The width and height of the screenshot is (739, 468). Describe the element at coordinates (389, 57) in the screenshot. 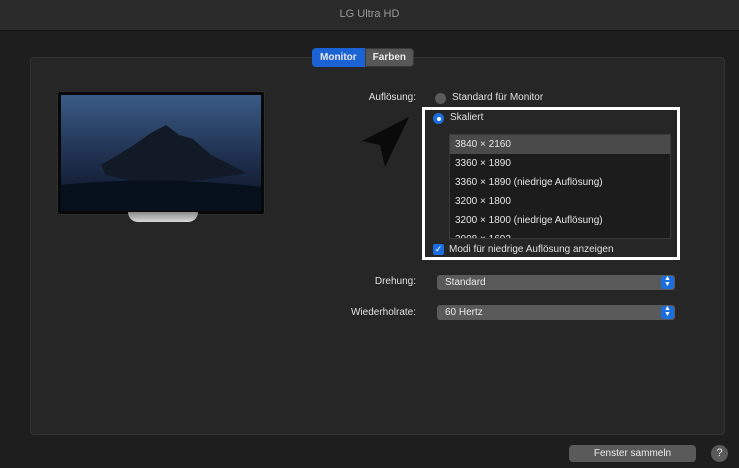

I see `tab-farben: Farben` at that location.